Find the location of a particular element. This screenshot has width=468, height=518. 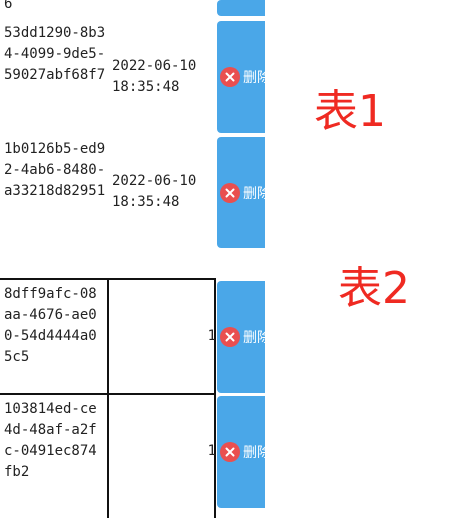

delete-button-partial is located at coordinates (241, 8).